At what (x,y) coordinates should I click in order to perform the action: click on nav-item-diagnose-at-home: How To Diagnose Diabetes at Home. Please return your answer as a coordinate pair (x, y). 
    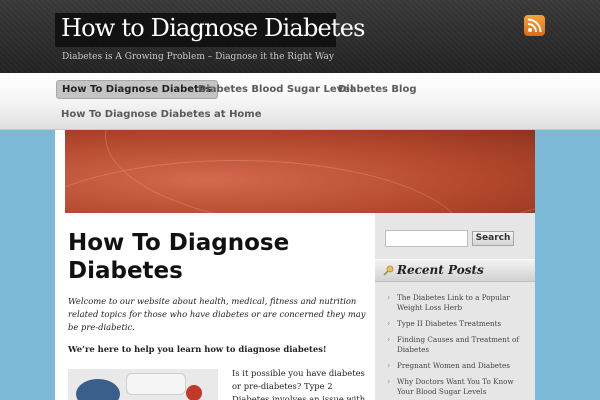
    Looking at the image, I should click on (161, 114).